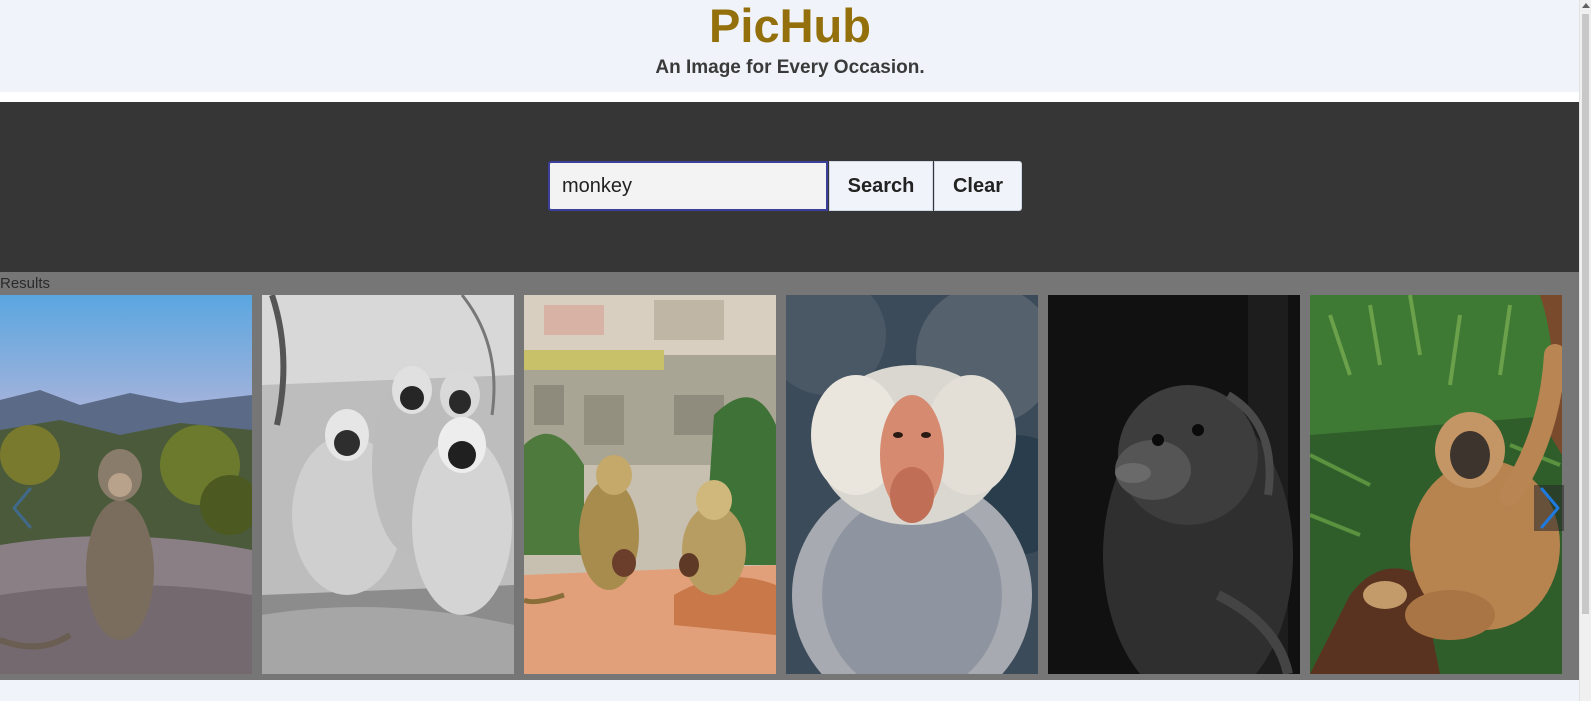 The height and width of the screenshot is (701, 1591). I want to click on page-scrollbar, so click(1585, 350).